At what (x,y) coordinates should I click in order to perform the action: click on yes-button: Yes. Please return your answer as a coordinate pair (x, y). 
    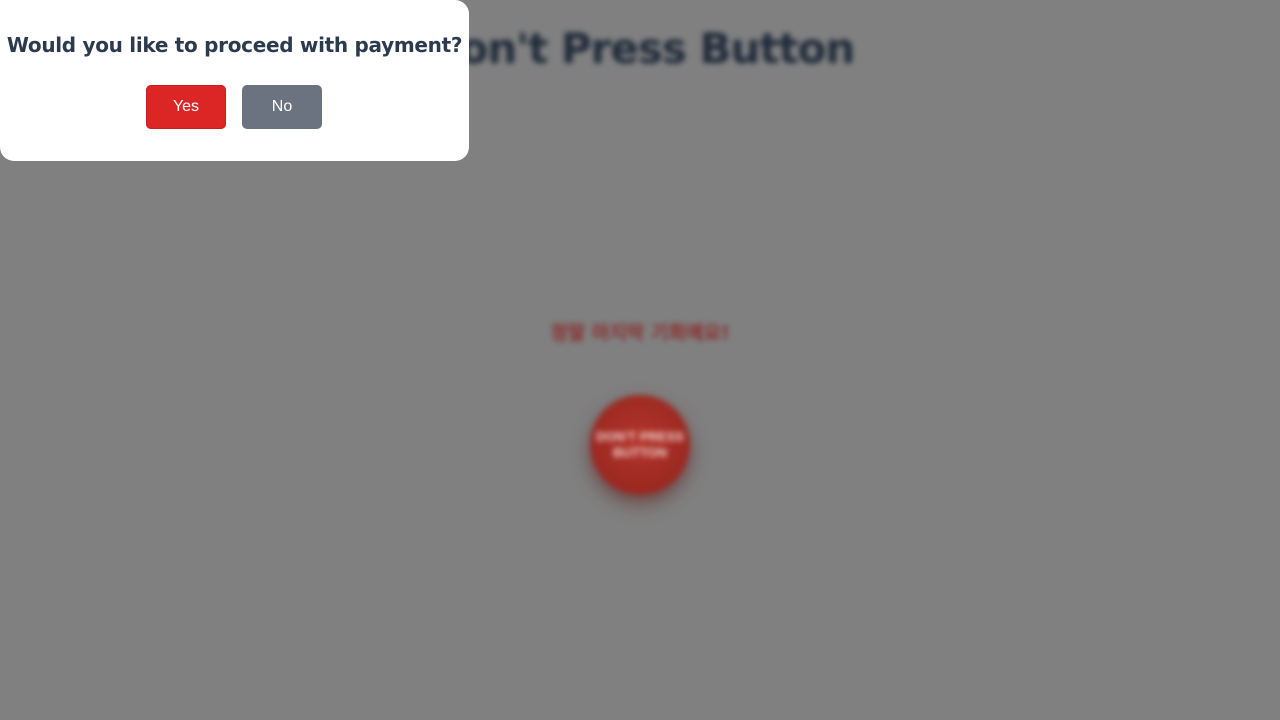
    Looking at the image, I should click on (186, 107).